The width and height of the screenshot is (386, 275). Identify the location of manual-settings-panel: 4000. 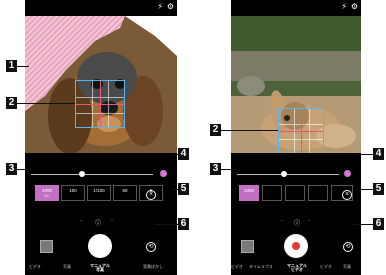
(296, 188).